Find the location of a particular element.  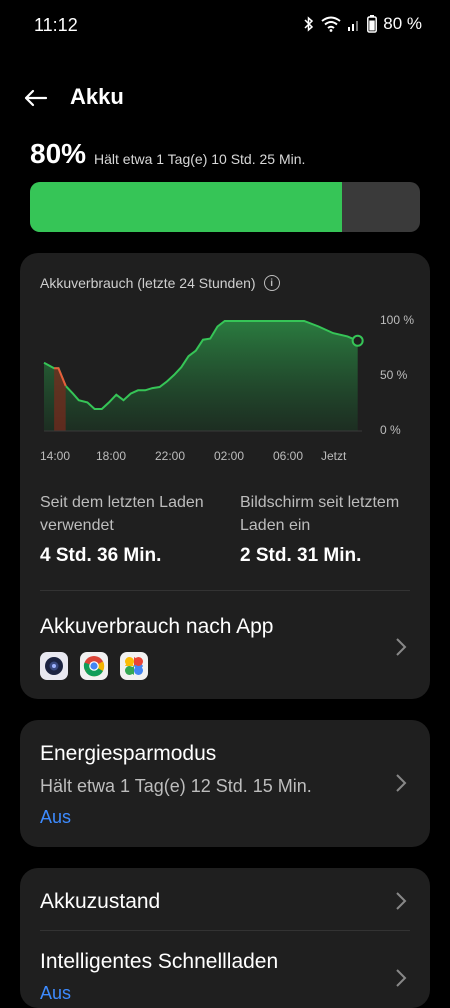

x-tick-label: 22:00 is located at coordinates (170, 456).